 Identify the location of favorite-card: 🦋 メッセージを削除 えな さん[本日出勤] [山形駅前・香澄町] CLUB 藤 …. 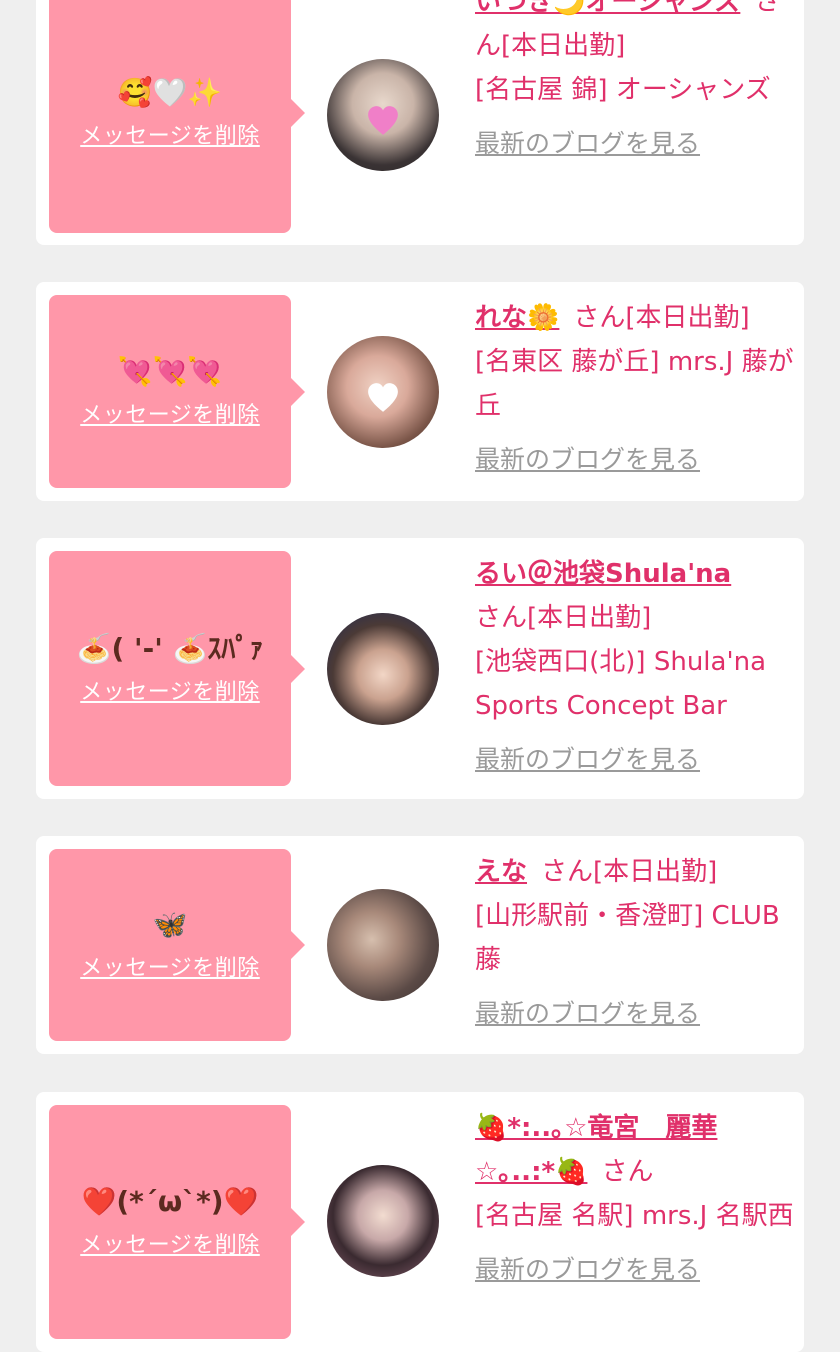
(420, 945).